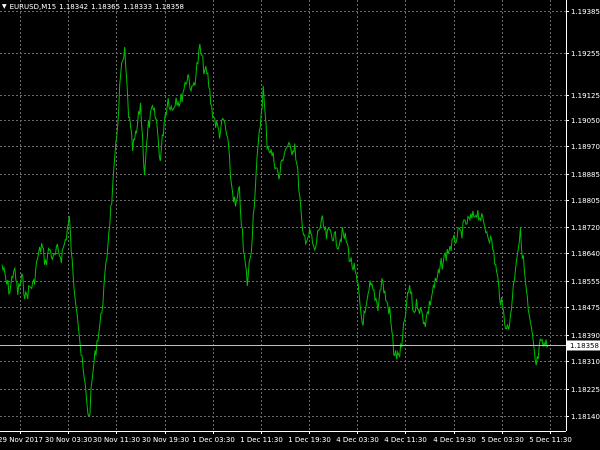 The width and height of the screenshot is (600, 450). Describe the element at coordinates (585, 336) in the screenshot. I see `y-tick-label: 1.18390` at that location.